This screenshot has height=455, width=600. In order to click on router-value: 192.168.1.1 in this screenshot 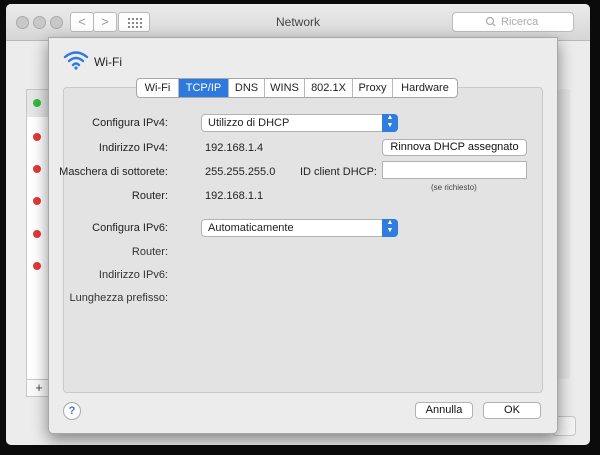, I will do `click(234, 196)`.